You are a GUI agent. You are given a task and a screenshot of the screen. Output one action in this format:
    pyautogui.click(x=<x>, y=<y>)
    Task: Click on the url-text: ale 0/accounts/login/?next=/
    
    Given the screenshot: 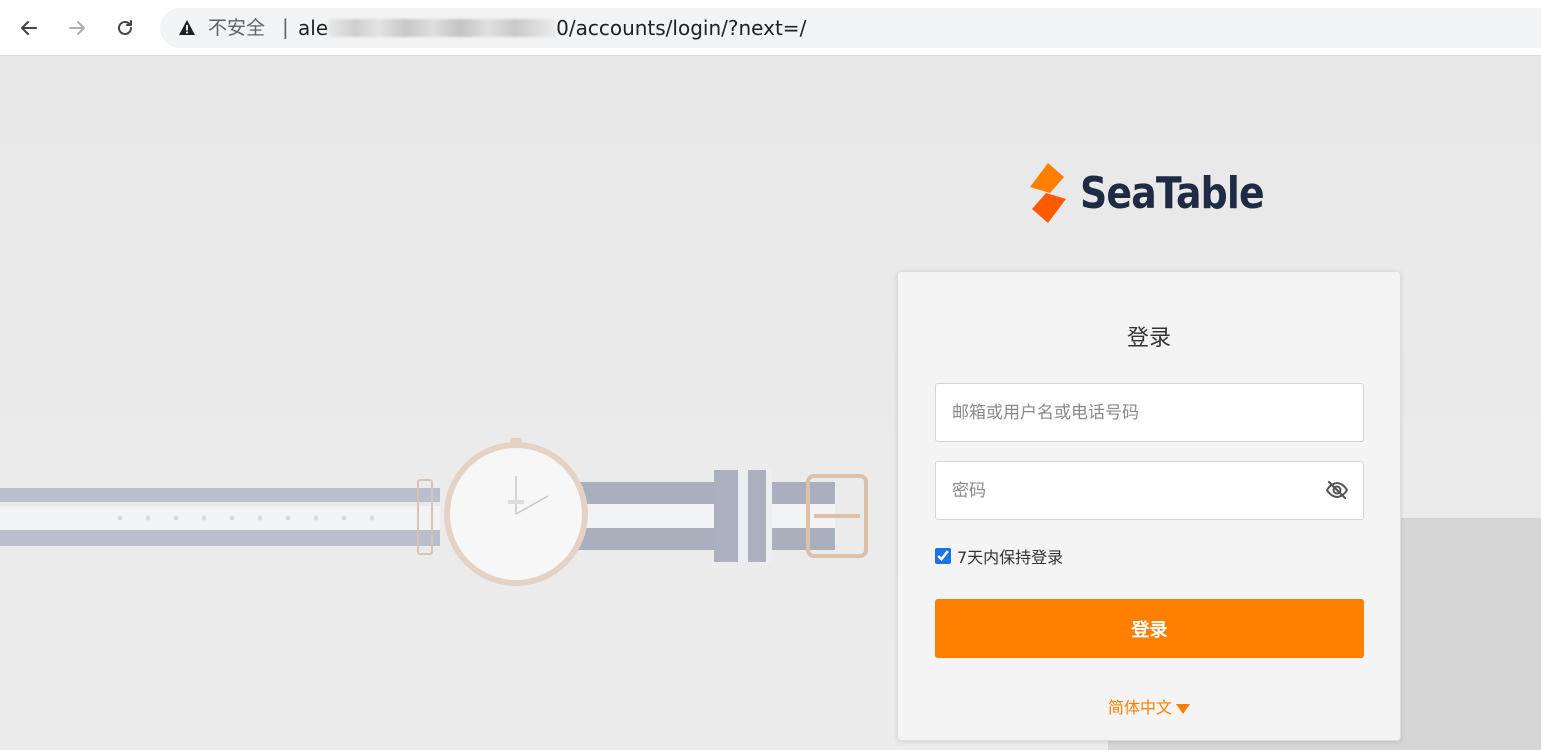 What is the action you would take?
    pyautogui.click(x=552, y=28)
    